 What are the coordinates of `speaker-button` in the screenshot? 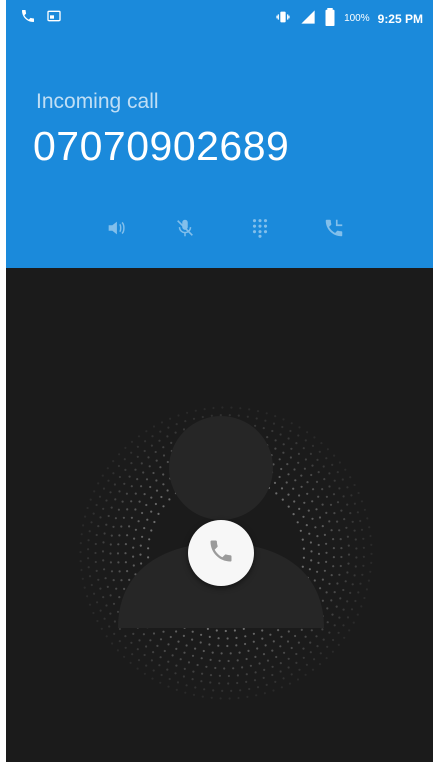 It's located at (116, 230).